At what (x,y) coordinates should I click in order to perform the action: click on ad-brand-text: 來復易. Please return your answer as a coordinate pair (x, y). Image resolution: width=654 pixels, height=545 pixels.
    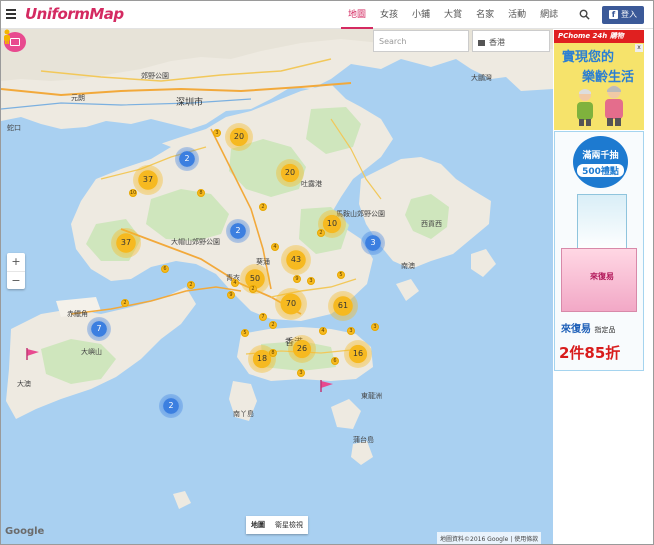
    Looking at the image, I should click on (576, 329).